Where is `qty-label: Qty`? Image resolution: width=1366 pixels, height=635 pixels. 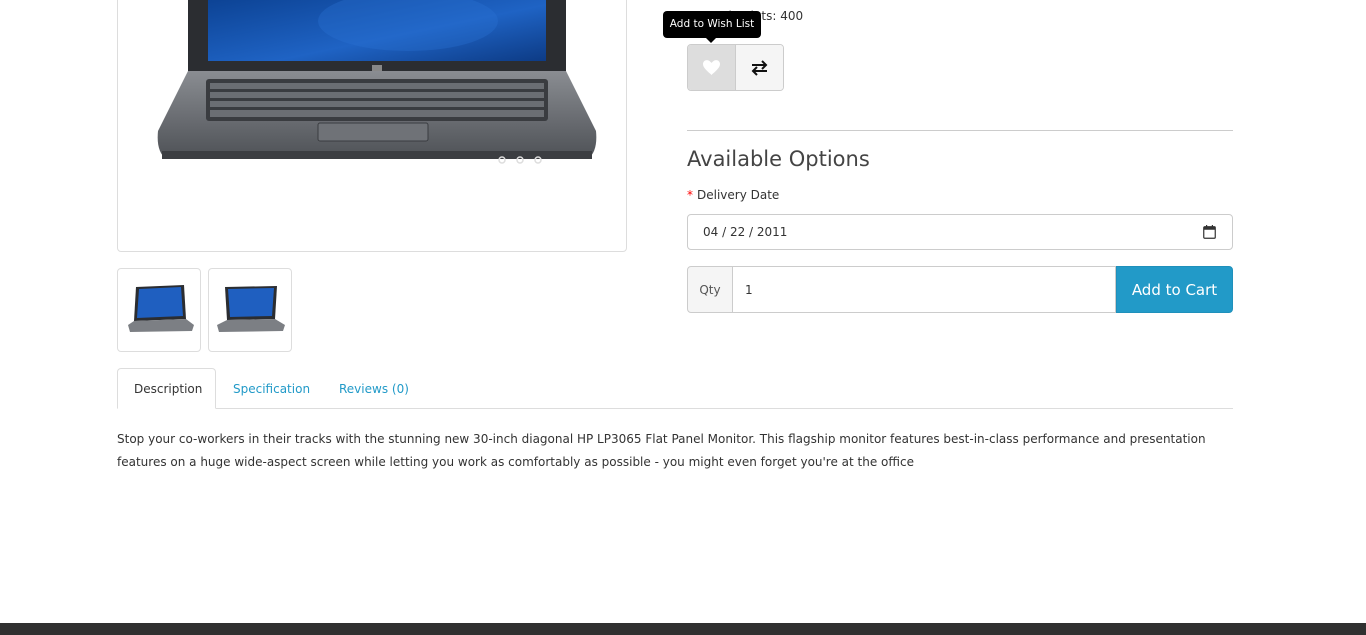 qty-label: Qty is located at coordinates (710, 289).